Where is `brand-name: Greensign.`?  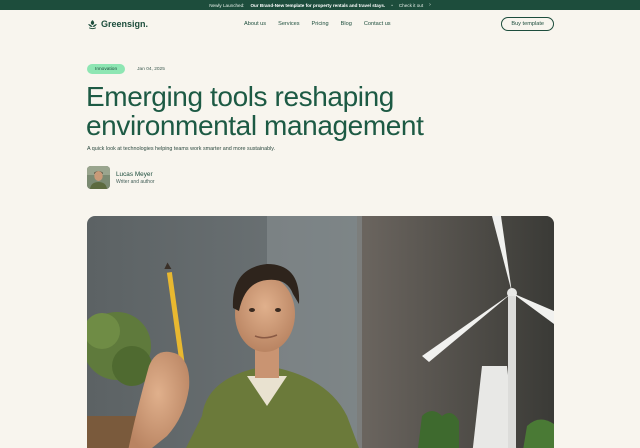 brand-name: Greensign. is located at coordinates (125, 24).